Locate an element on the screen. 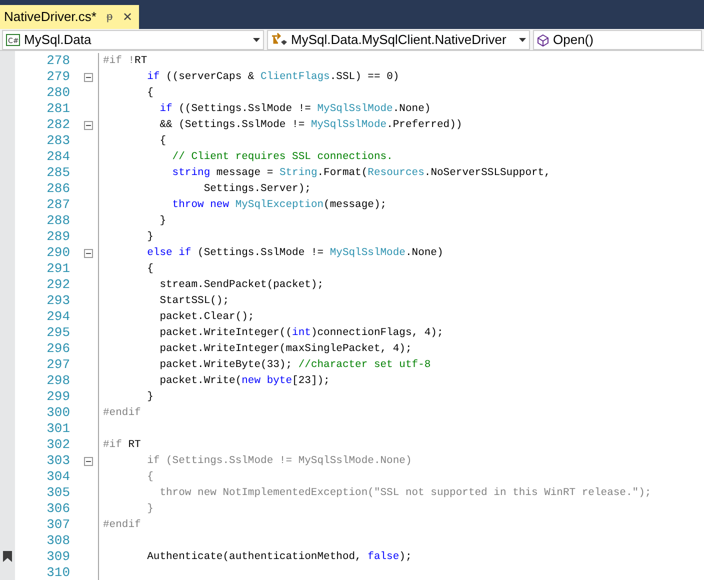  class-hierarchy-icon is located at coordinates (279, 40).